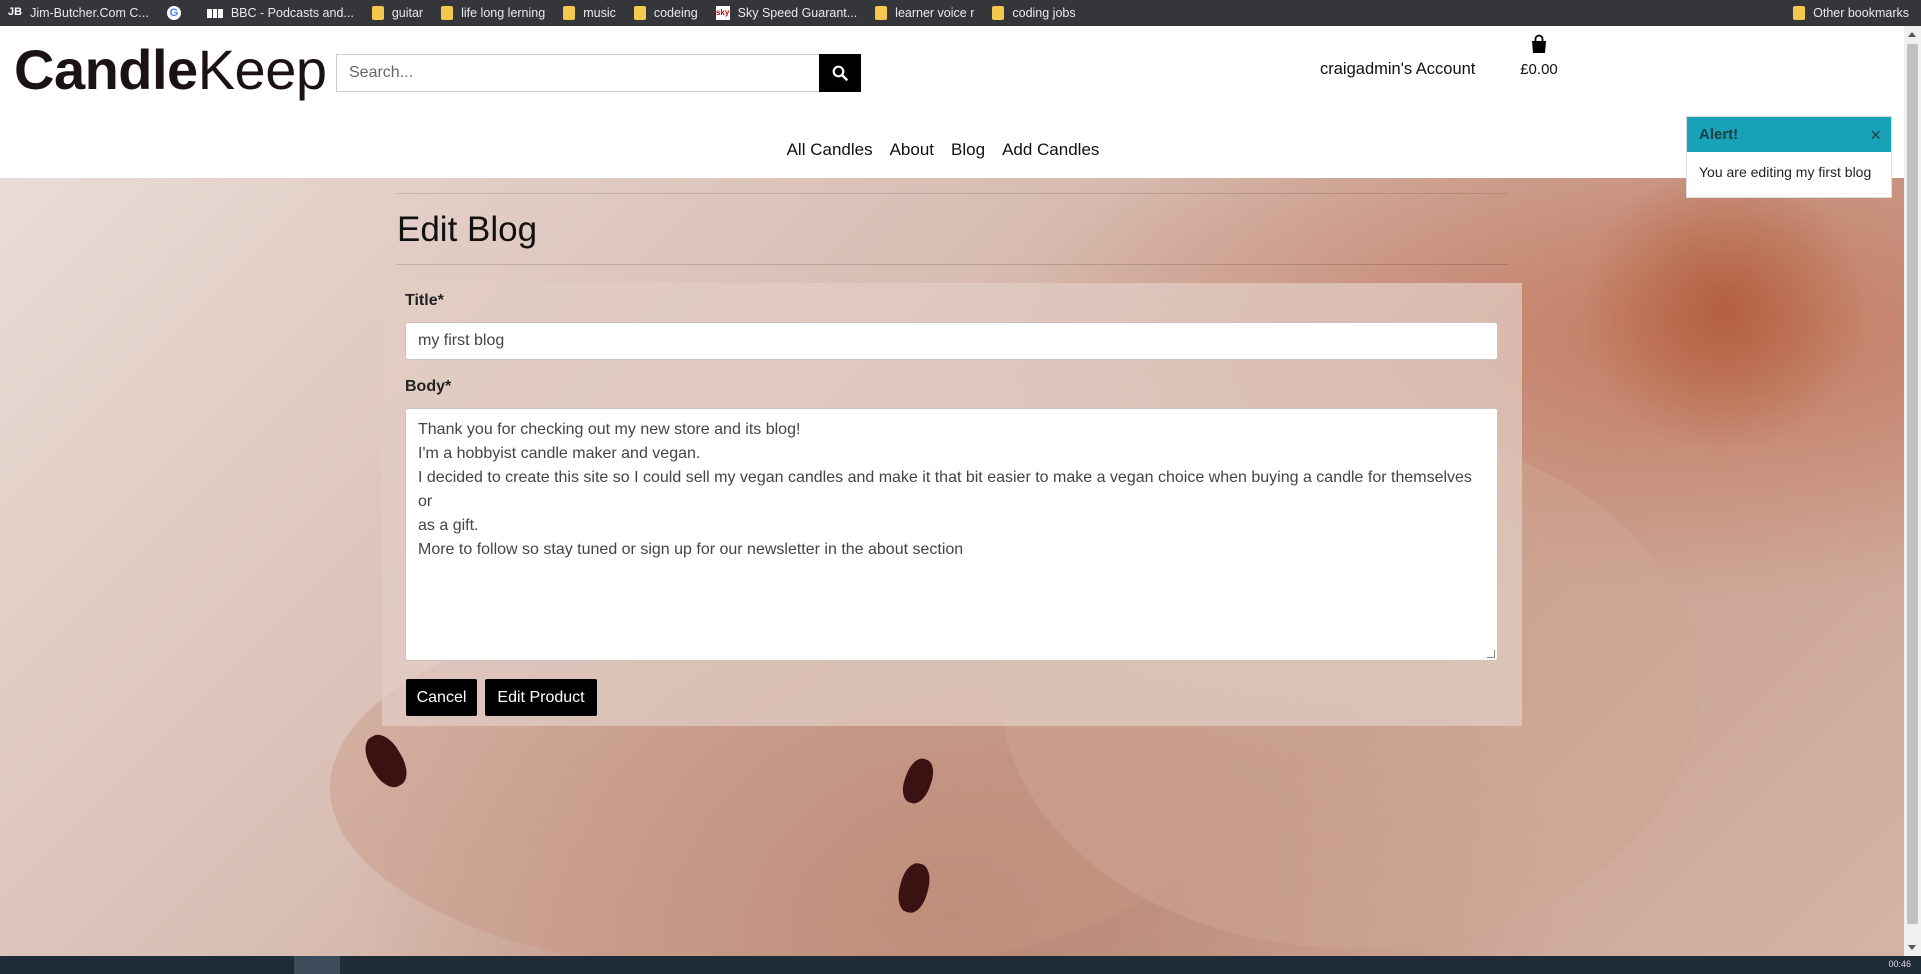 This screenshot has width=1921, height=974. I want to click on bookmark-coding-jobs: coding jobs, so click(1034, 13).